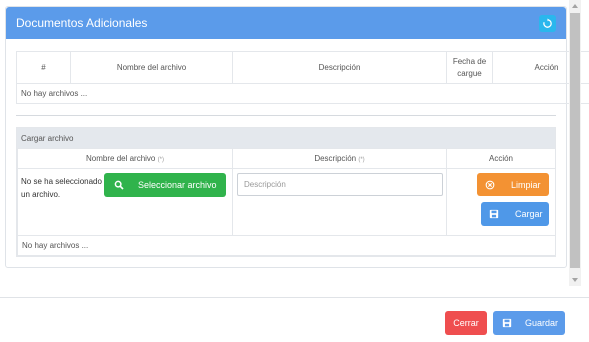 The image size is (589, 342). Describe the element at coordinates (82, 23) in the screenshot. I see `panel-title: Documentos Adicionales` at that location.